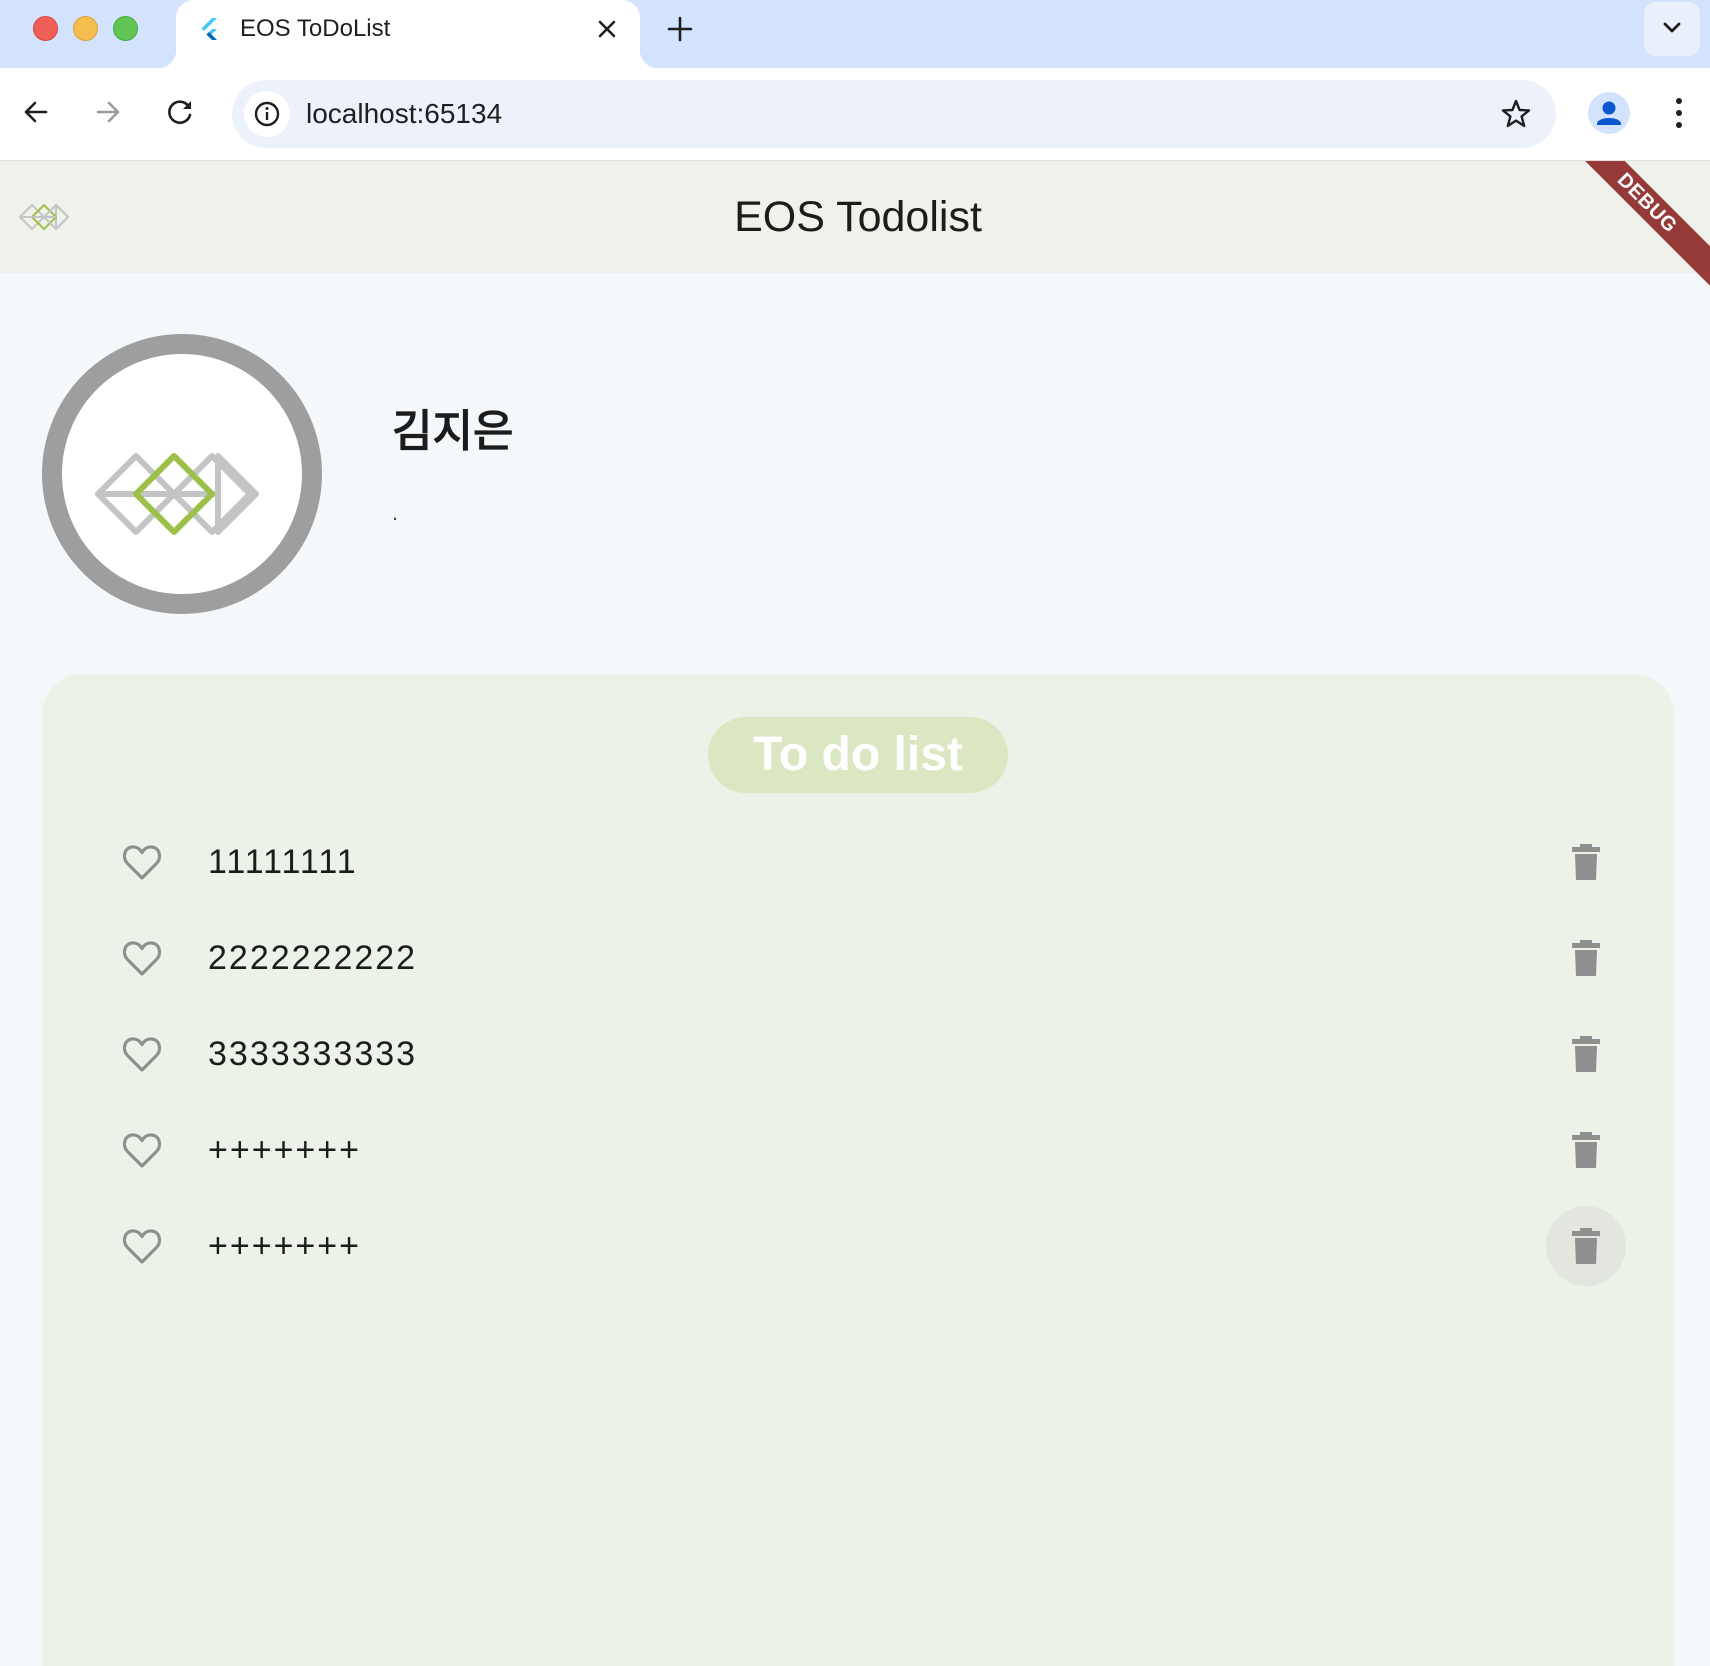 This screenshot has height=1666, width=1710. I want to click on flutter-favicon-icon, so click(209, 29).